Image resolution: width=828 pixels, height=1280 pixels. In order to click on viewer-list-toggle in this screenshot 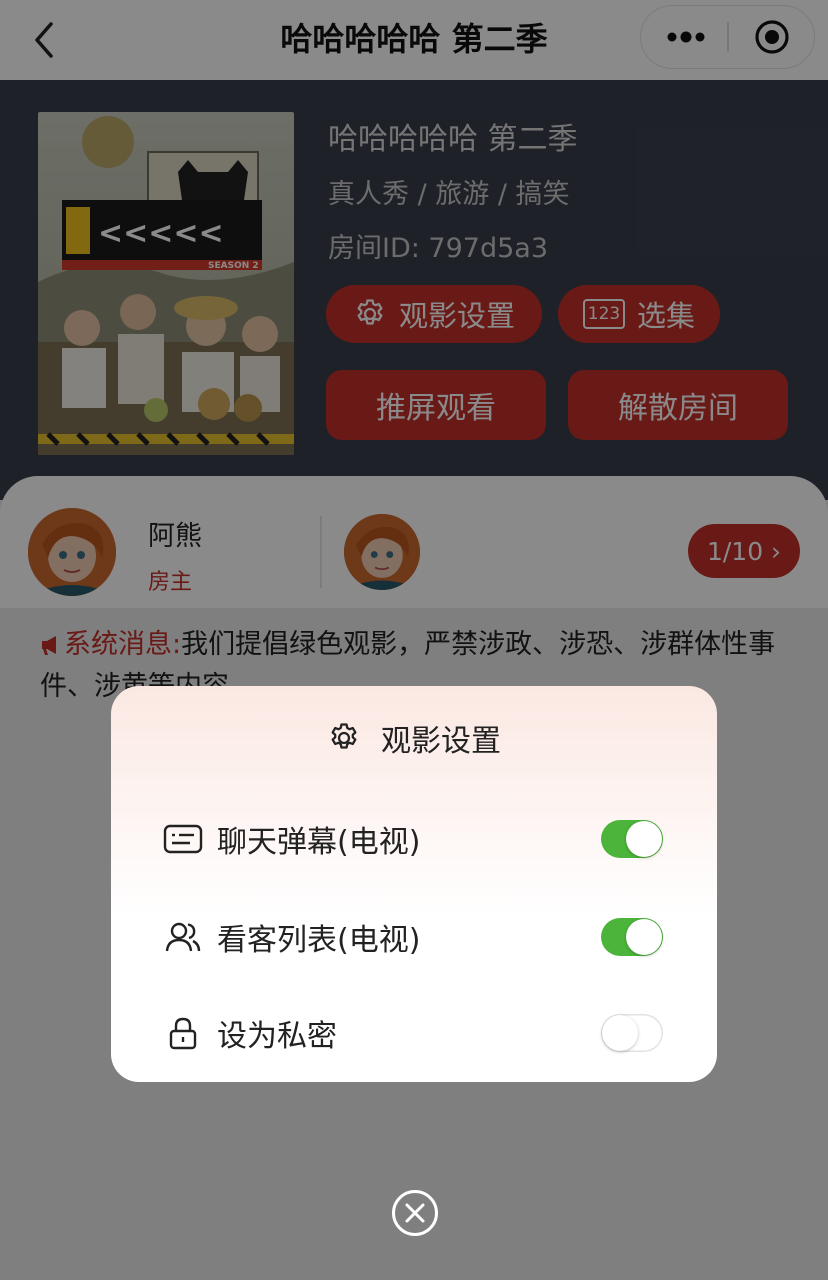, I will do `click(632, 937)`.